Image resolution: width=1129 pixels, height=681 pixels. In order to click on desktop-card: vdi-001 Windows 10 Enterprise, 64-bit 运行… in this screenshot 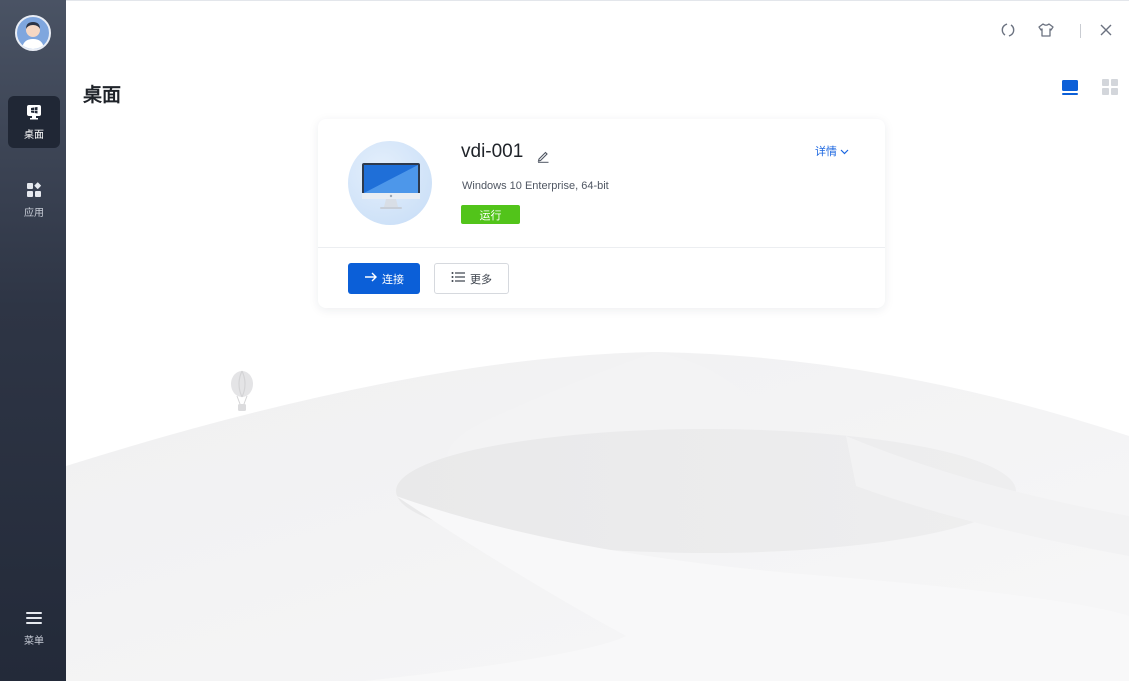, I will do `click(601, 213)`.